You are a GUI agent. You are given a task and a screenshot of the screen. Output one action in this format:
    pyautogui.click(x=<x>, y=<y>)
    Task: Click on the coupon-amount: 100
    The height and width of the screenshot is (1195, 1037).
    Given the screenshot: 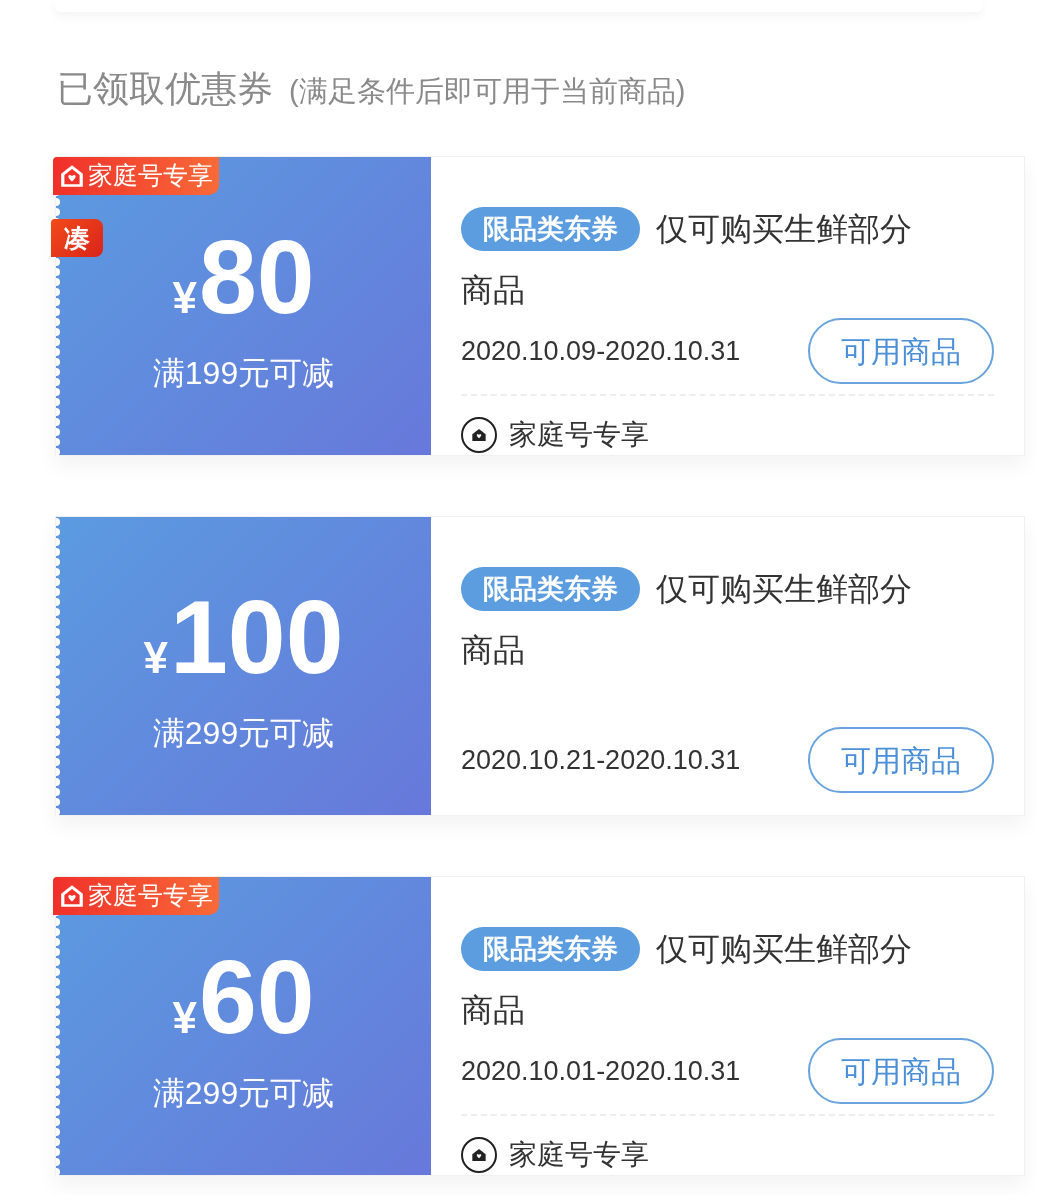 What is the action you would take?
    pyautogui.click(x=256, y=637)
    